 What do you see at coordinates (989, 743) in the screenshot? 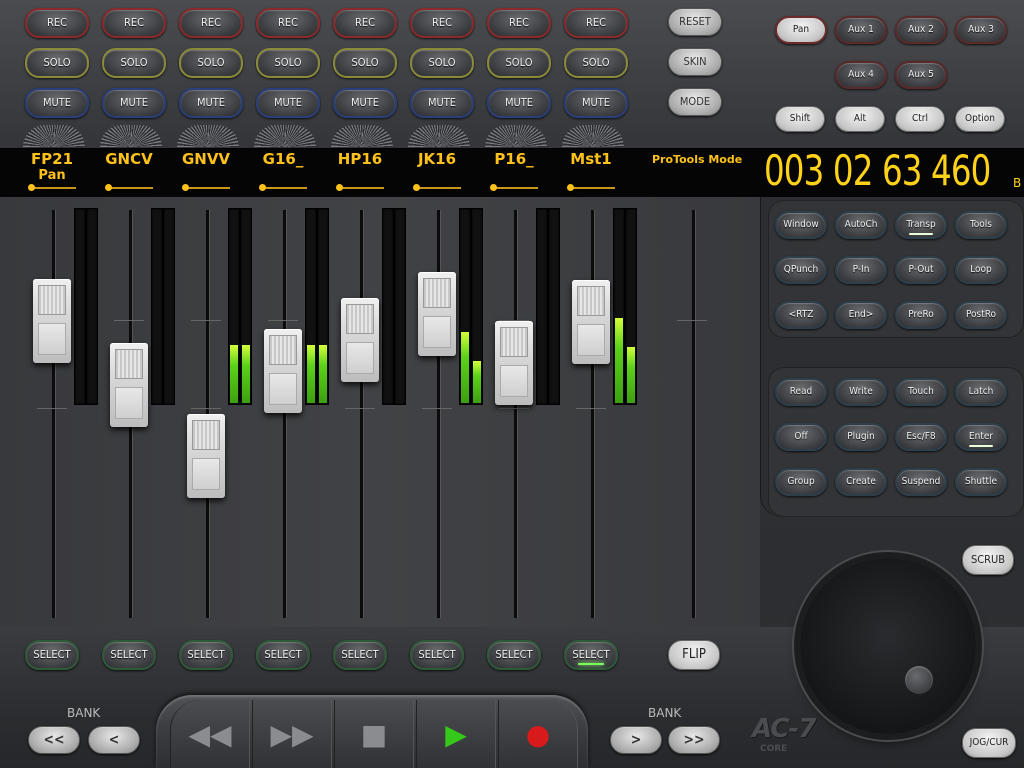
I see `jog-cur-button: JOG/CUR` at bounding box center [989, 743].